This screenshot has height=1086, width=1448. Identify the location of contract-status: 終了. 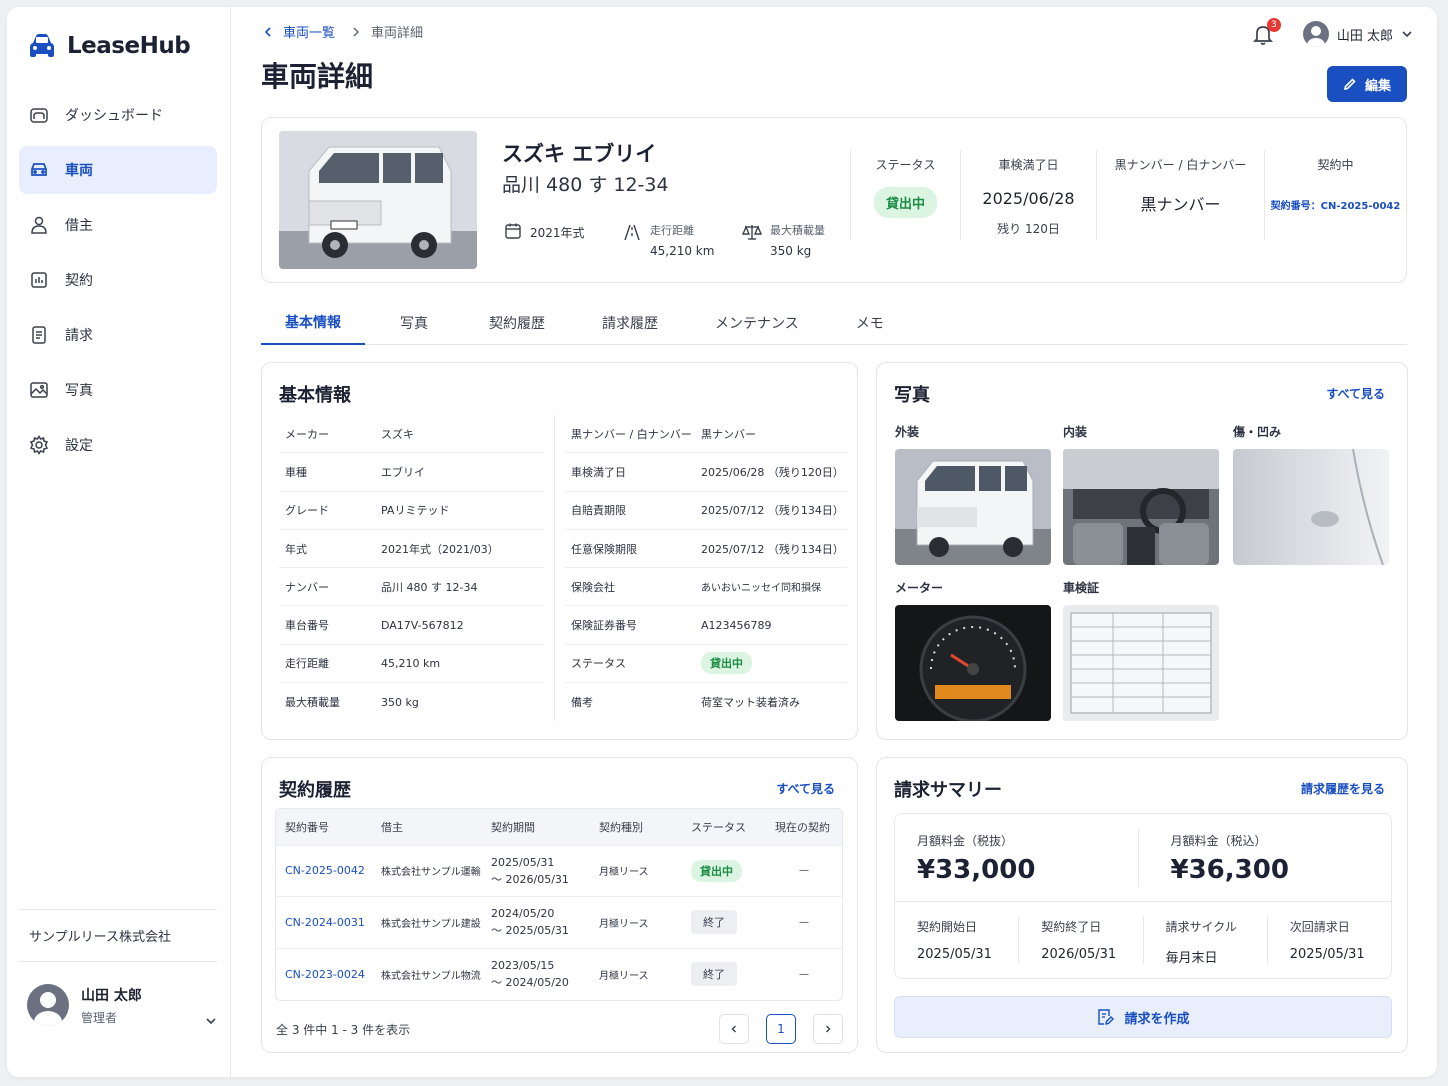
(724, 922).